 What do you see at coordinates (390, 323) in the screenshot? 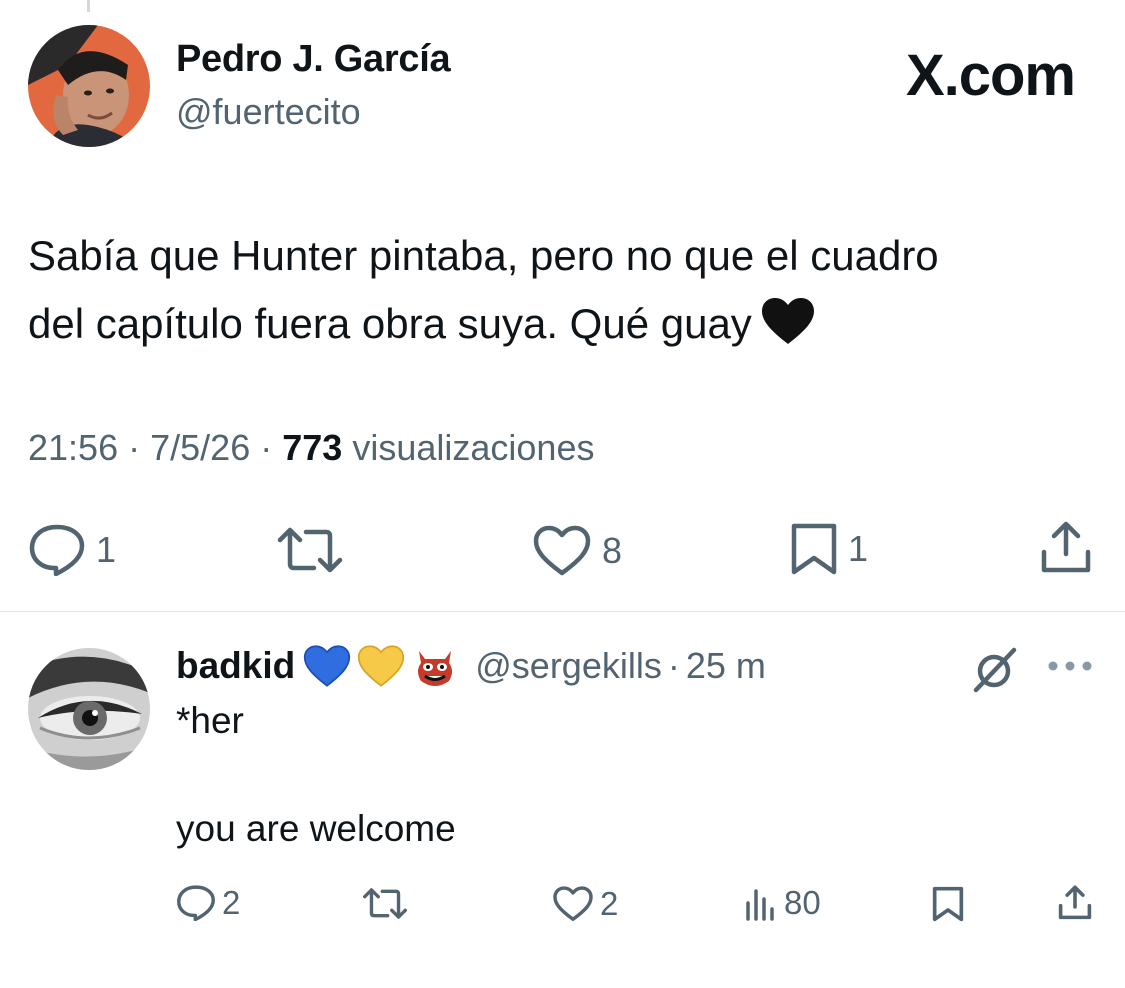
I see `tweet-text-line-content: del capítulo fuera obra suya. Qué guay` at bounding box center [390, 323].